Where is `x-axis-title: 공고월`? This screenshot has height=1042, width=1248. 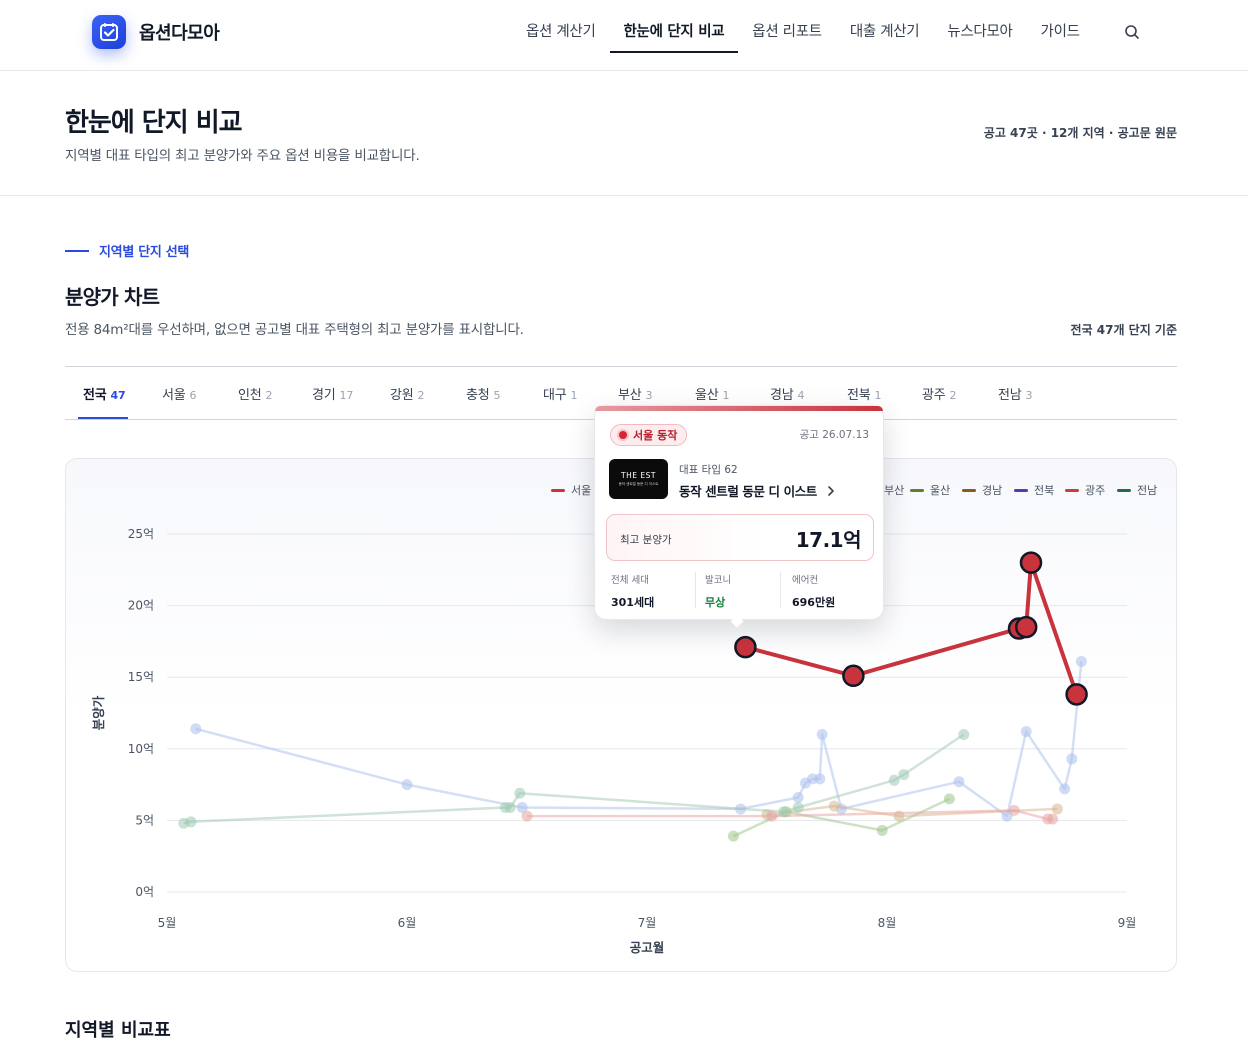
x-axis-title: 공고월 is located at coordinates (647, 947).